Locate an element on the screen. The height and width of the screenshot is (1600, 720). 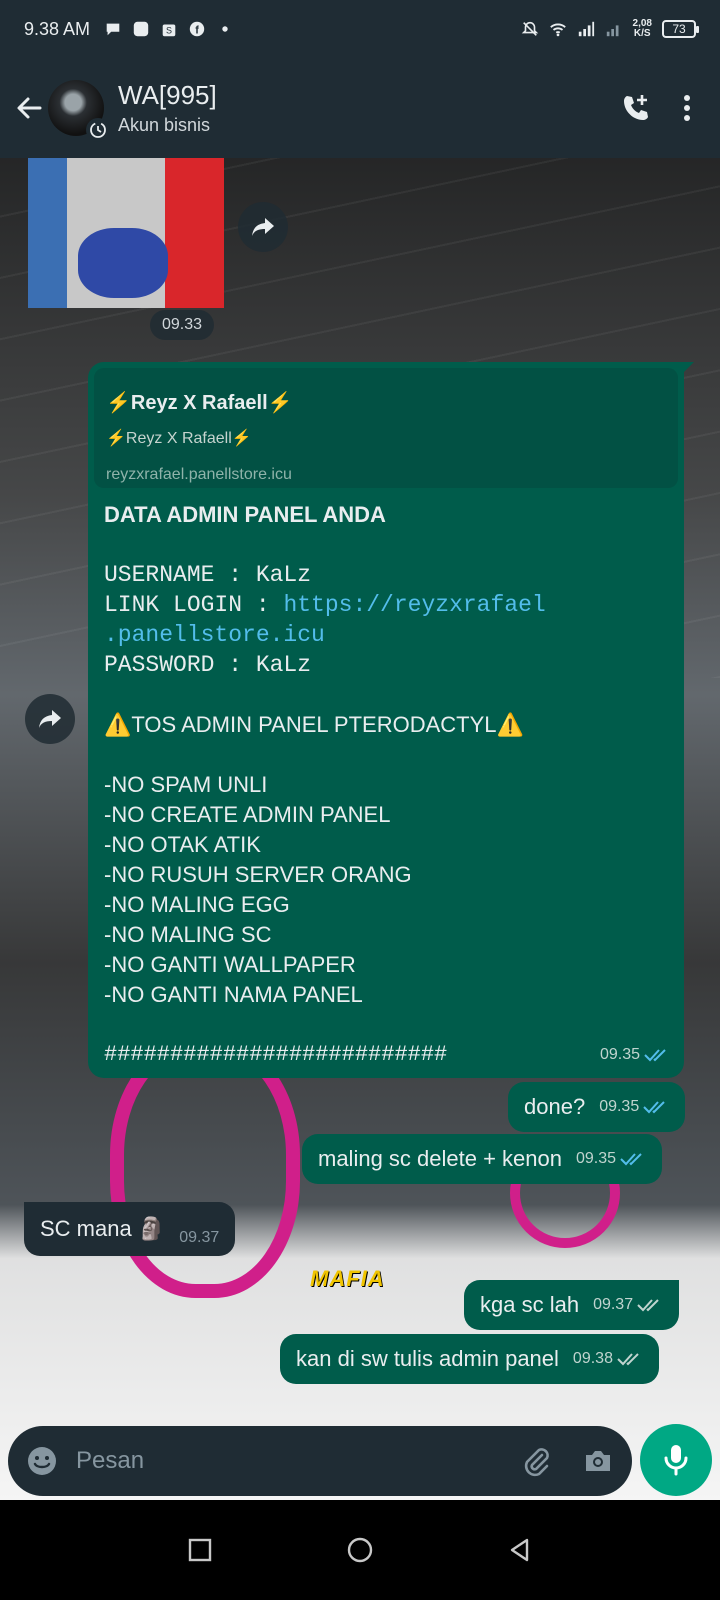
rule-item: -NO CREATE ADMIN PANEL is located at coordinates (247, 814).